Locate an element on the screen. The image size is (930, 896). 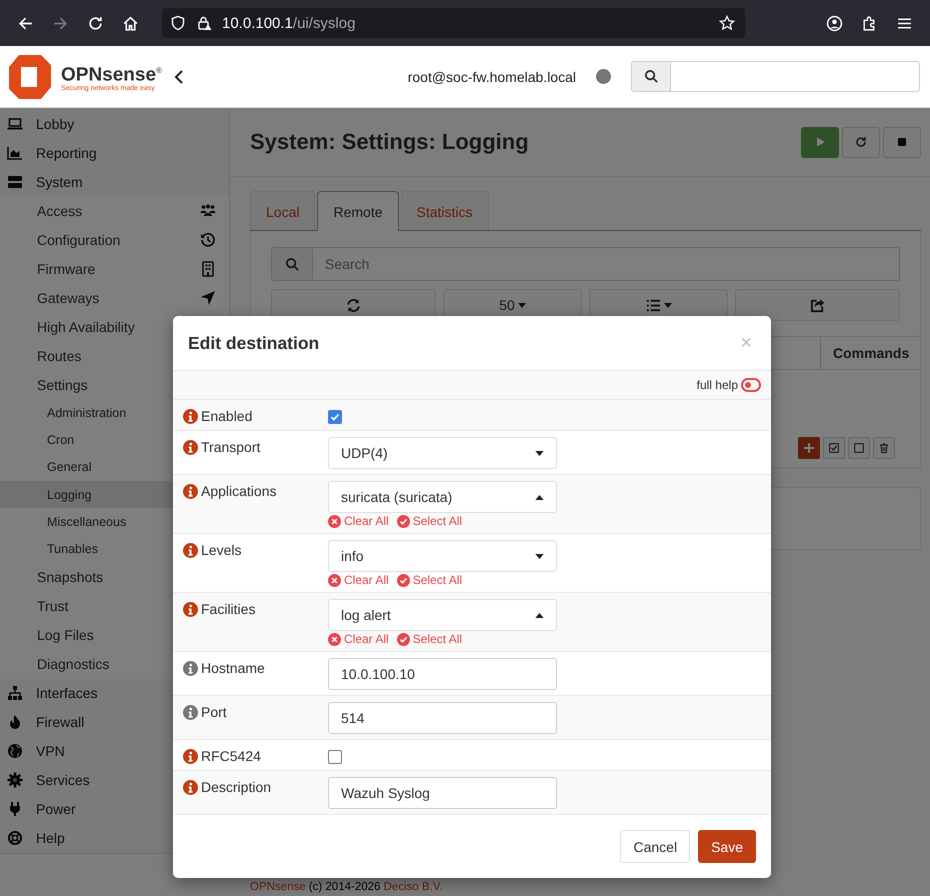
save-button: Save is located at coordinates (727, 846).